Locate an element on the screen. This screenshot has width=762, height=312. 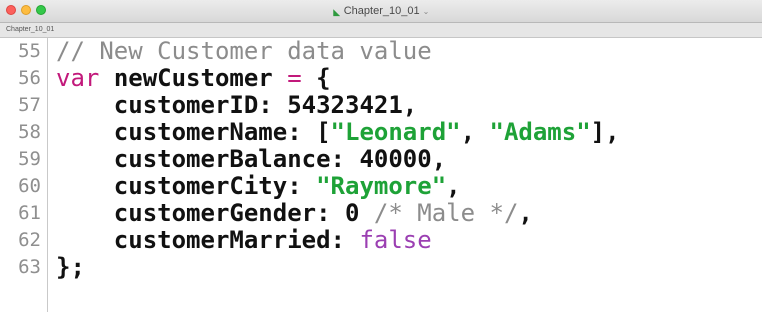
line-number: 63 is located at coordinates (29, 267).